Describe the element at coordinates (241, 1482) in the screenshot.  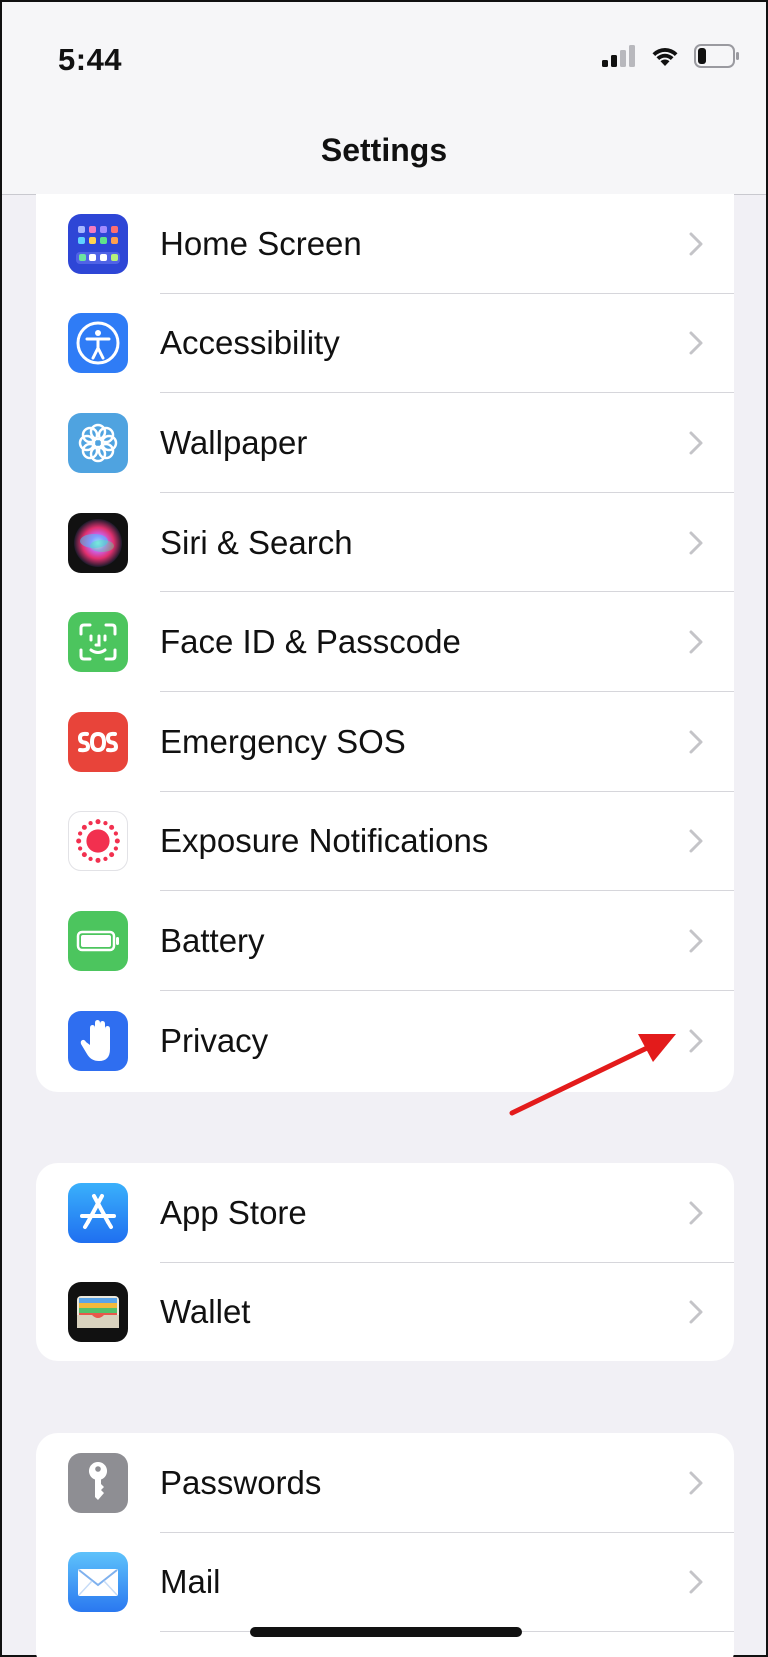
I see `settings-row-label: Passwords` at that location.